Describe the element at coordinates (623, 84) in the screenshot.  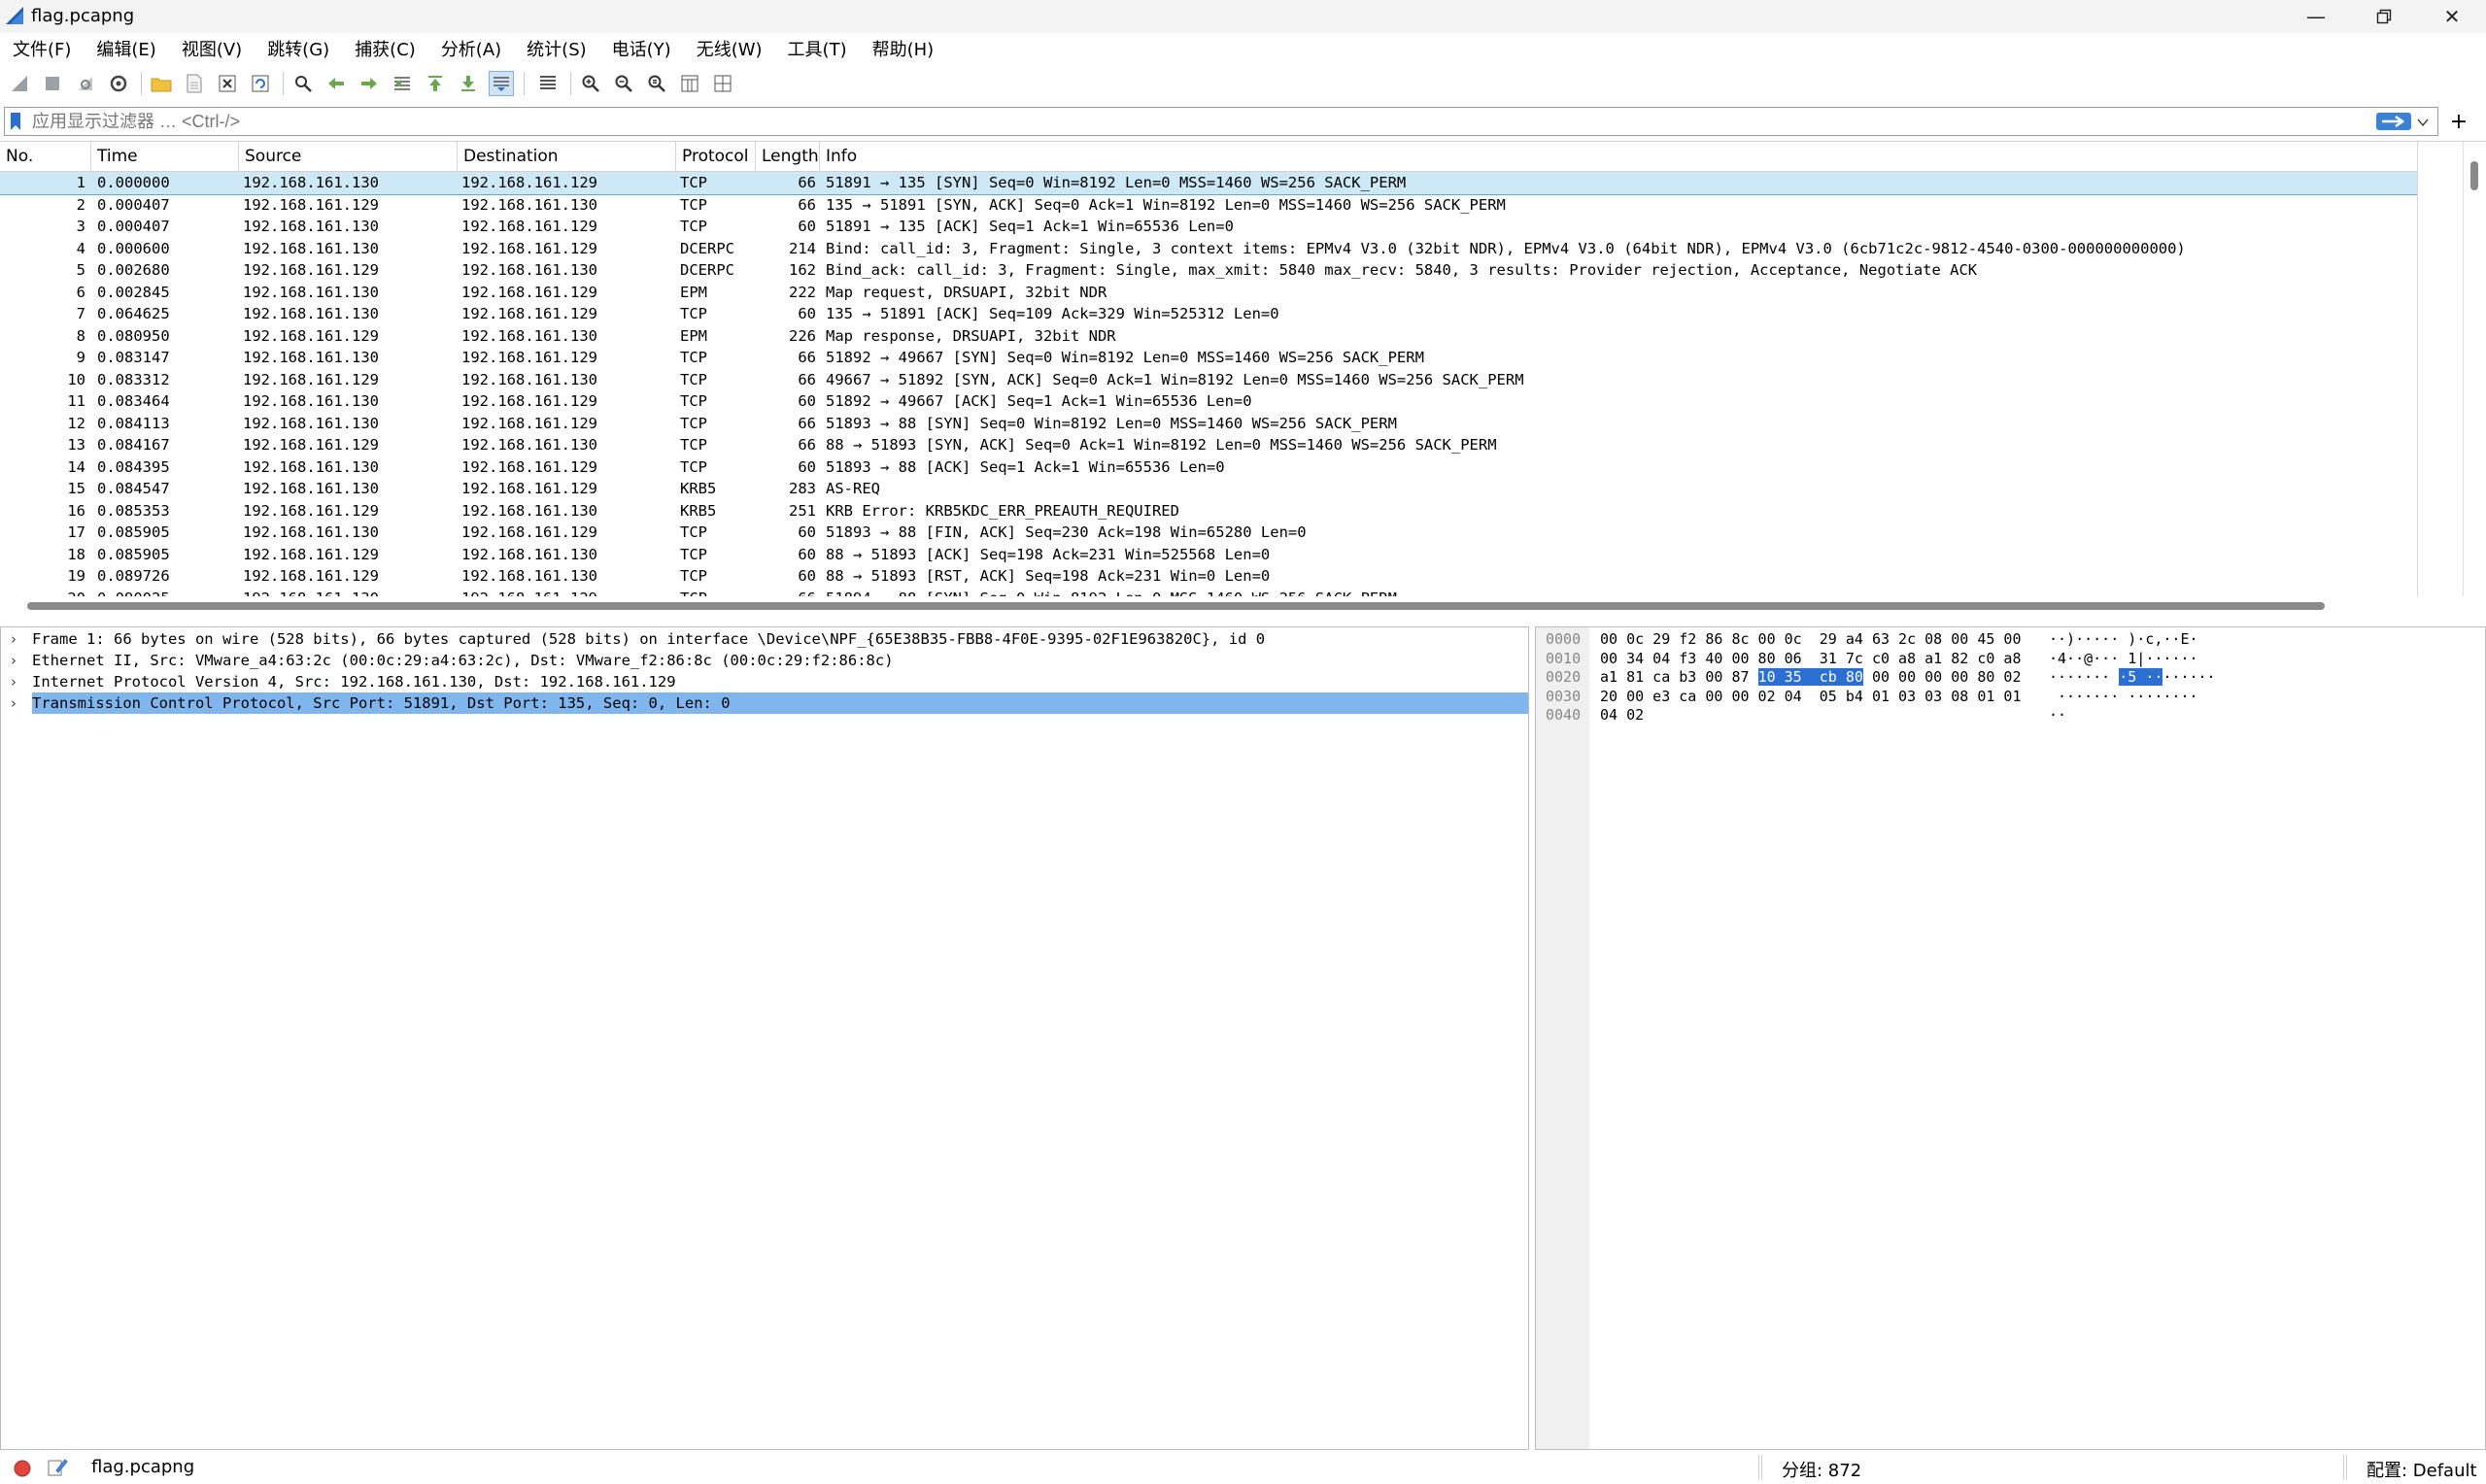
I see `zoom-out-button` at that location.